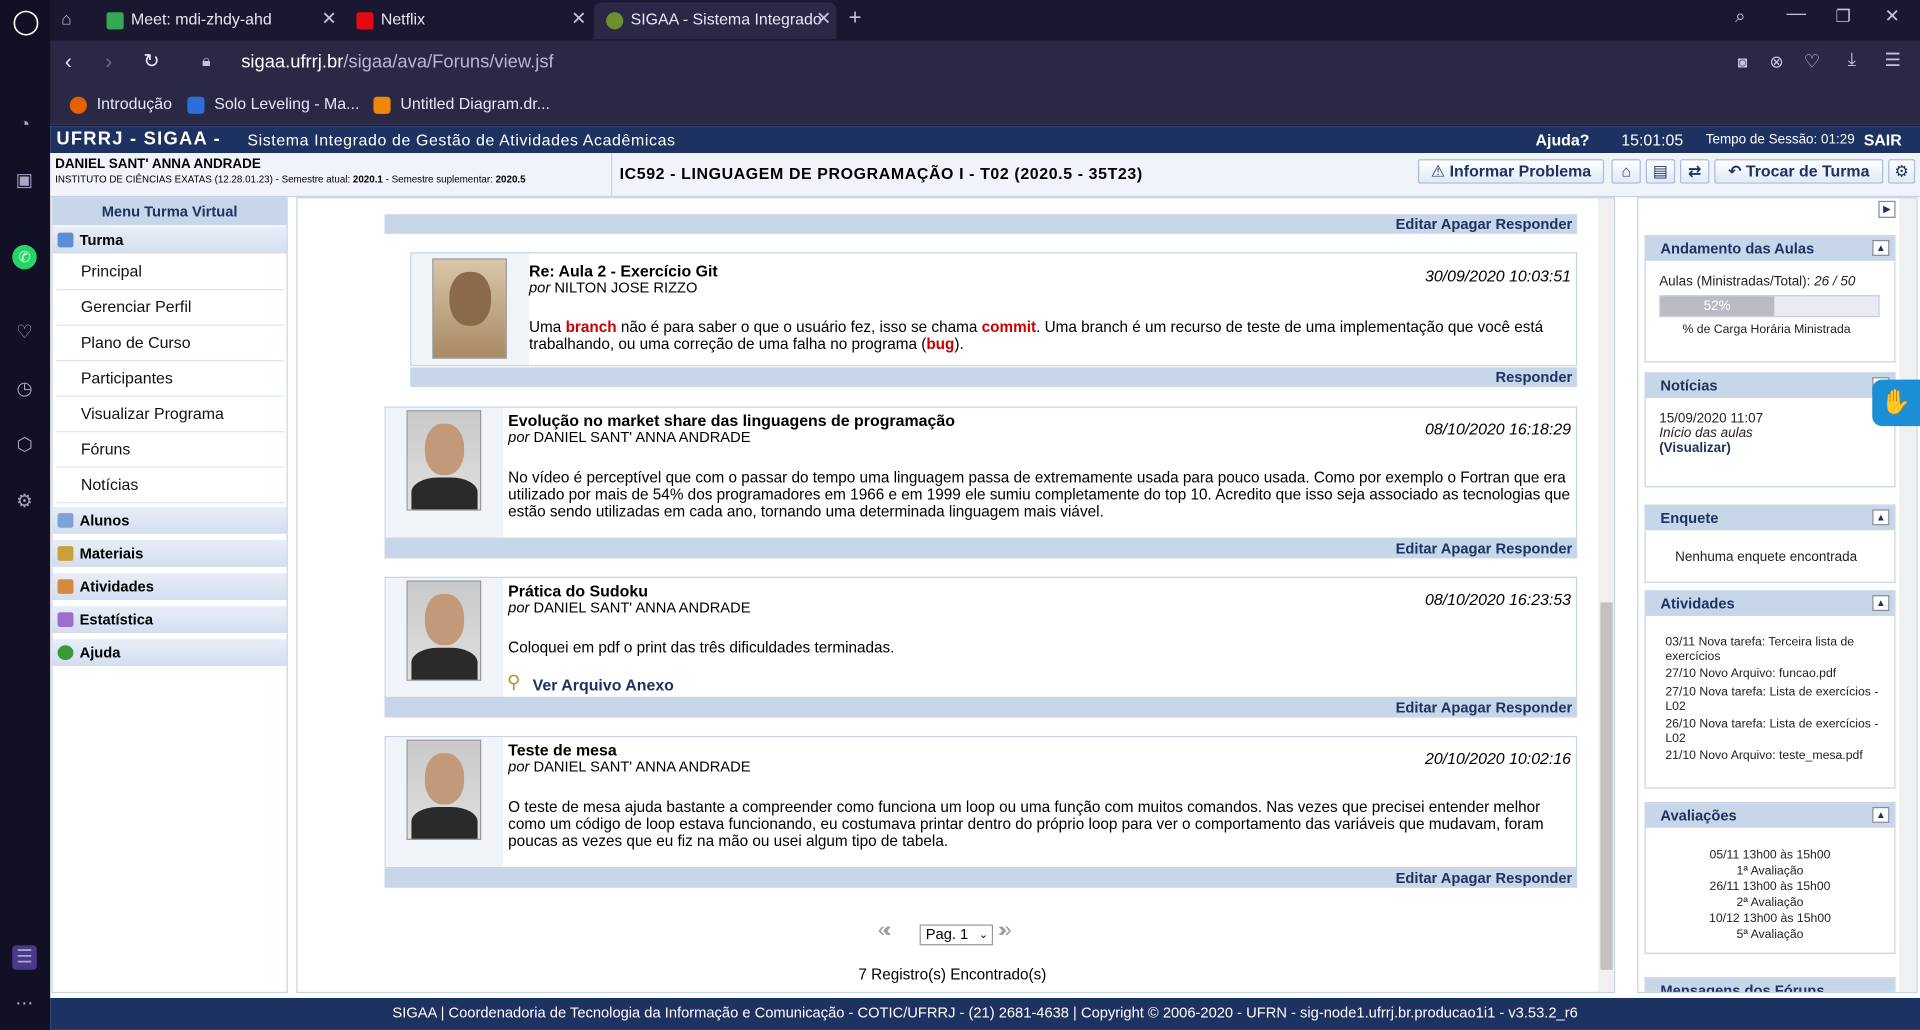 The width and height of the screenshot is (1920, 1030). What do you see at coordinates (68, 62) in the screenshot?
I see `back-icon: ‹` at bounding box center [68, 62].